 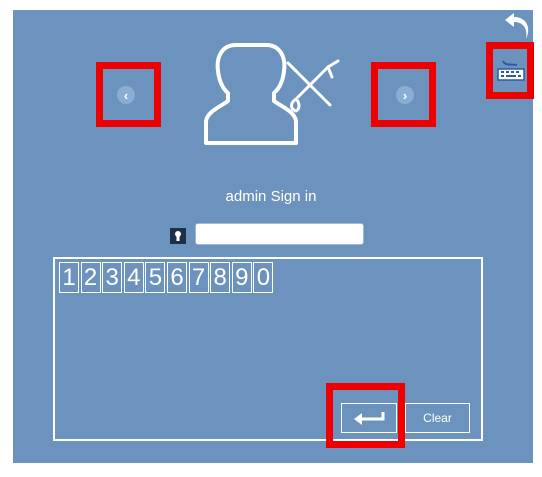 I want to click on key-7: 7, so click(x=198, y=277).